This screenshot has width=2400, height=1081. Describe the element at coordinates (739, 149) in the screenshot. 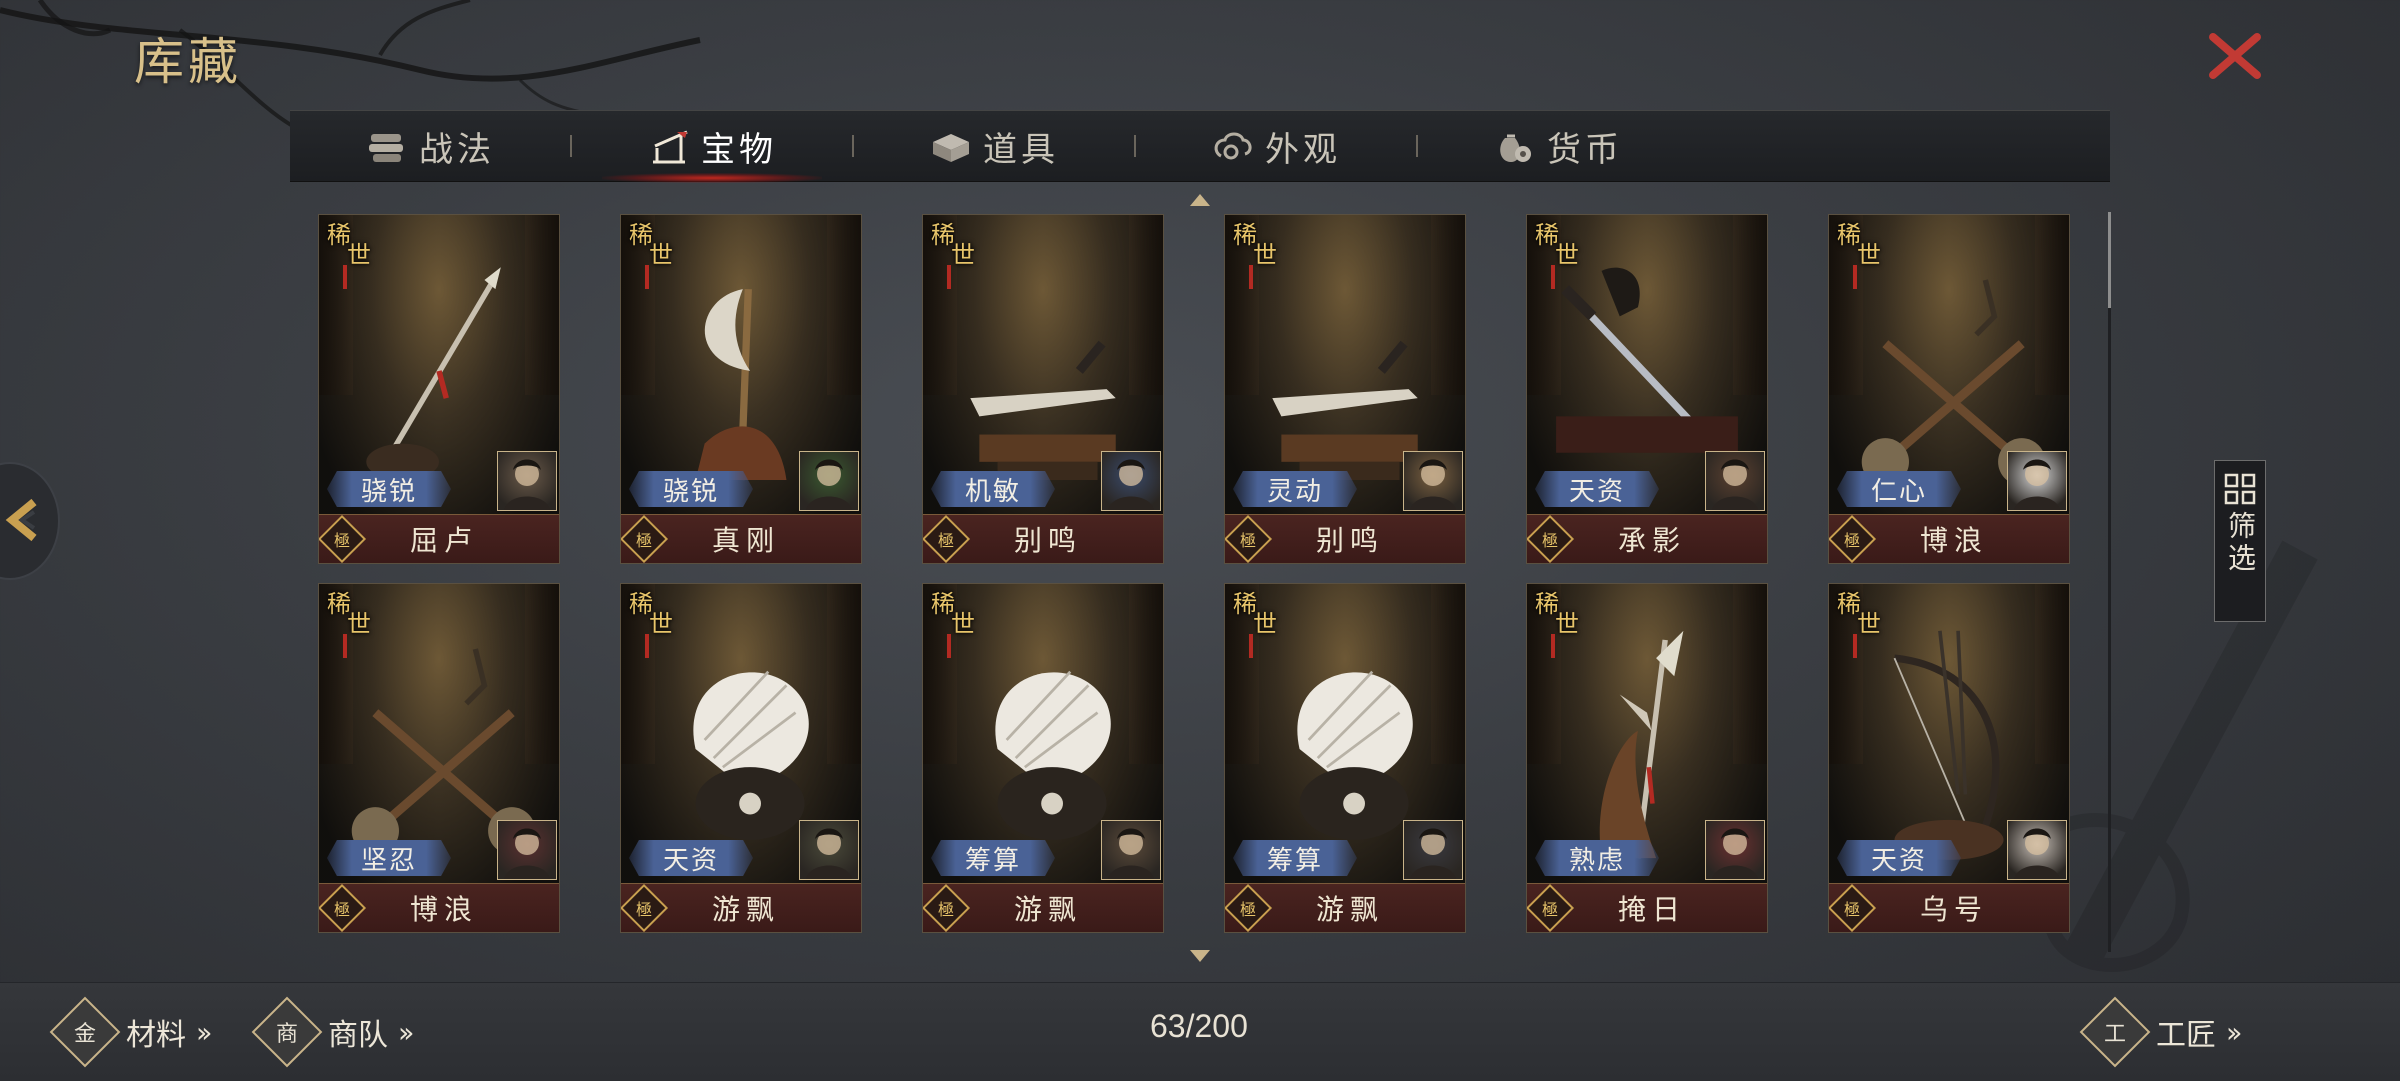

I see `tab-label: 宝物` at that location.